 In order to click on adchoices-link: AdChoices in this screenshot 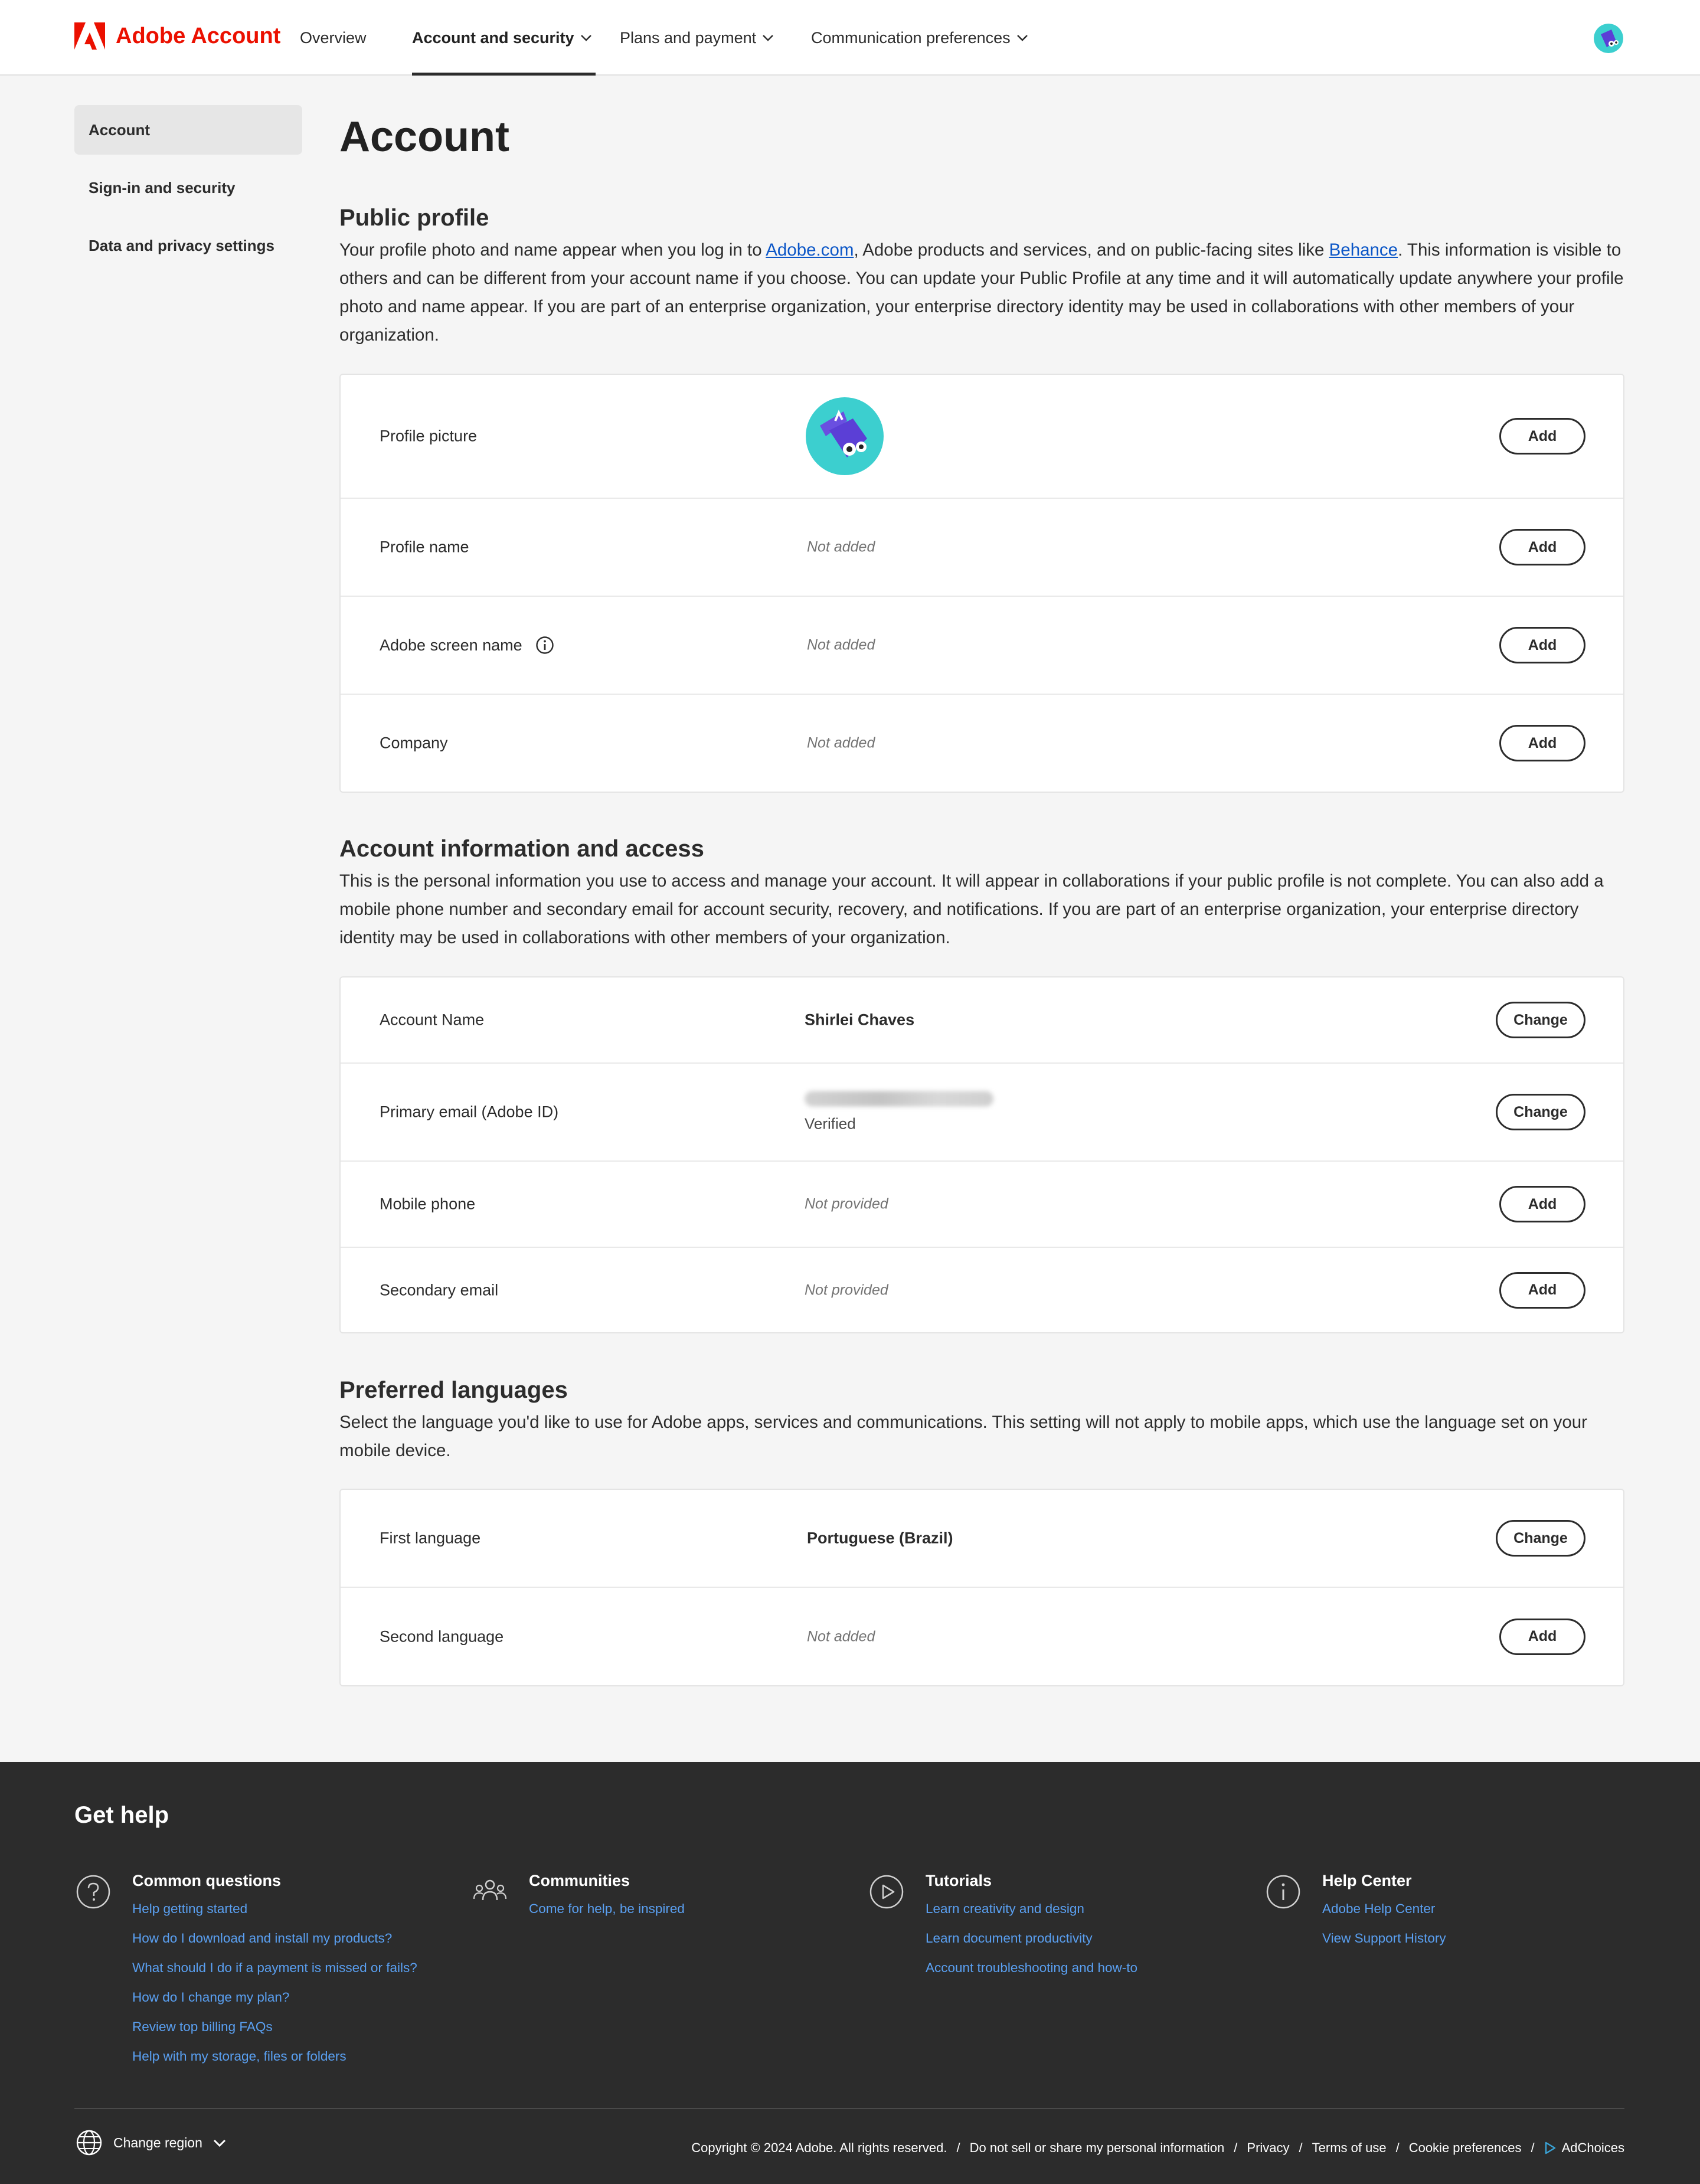, I will do `click(1584, 2148)`.